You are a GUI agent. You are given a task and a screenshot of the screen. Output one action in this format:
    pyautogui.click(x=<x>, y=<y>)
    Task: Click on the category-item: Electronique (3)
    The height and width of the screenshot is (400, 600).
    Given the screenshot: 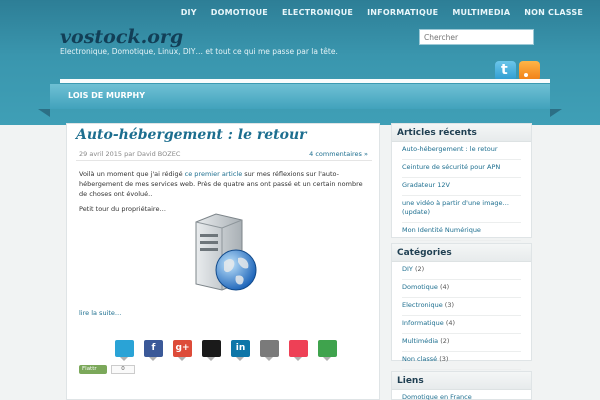 What is the action you would take?
    pyautogui.click(x=461, y=307)
    